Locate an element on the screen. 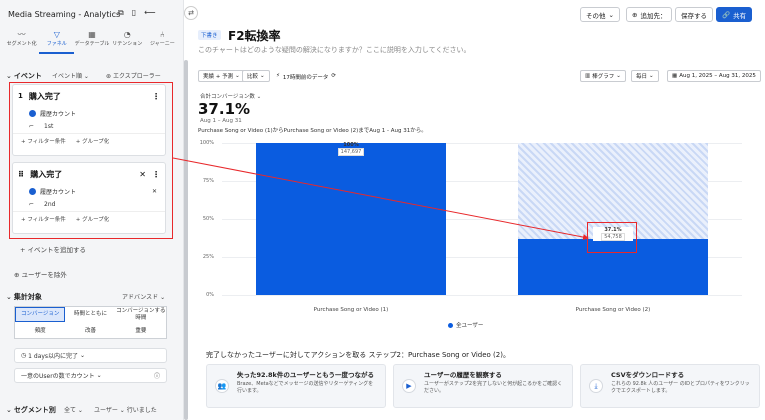 Image resolution: width=765 pixels, height=420 pixels. event-order-dropdown: イベント順 ⌄ is located at coordinates (70, 75).